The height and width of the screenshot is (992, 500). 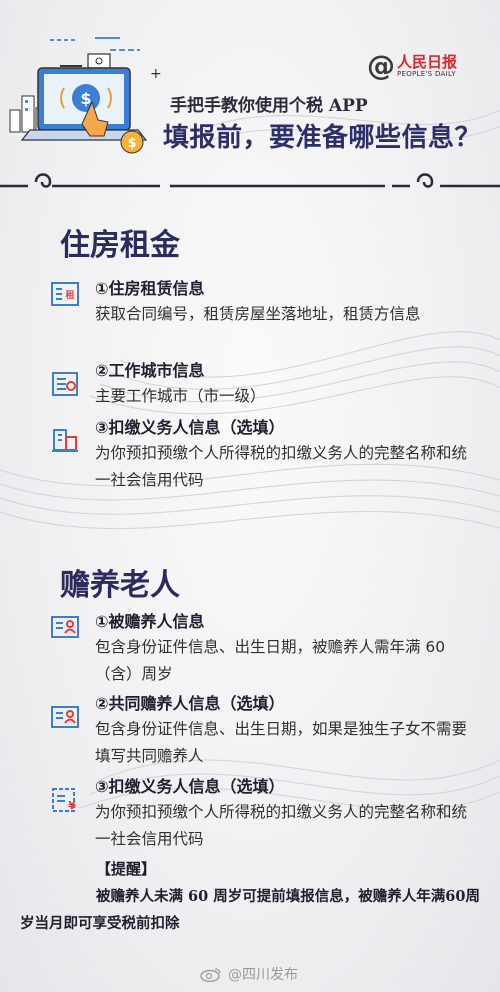 I want to click on item-description: 主要工作城市（市一级）, so click(x=180, y=396).